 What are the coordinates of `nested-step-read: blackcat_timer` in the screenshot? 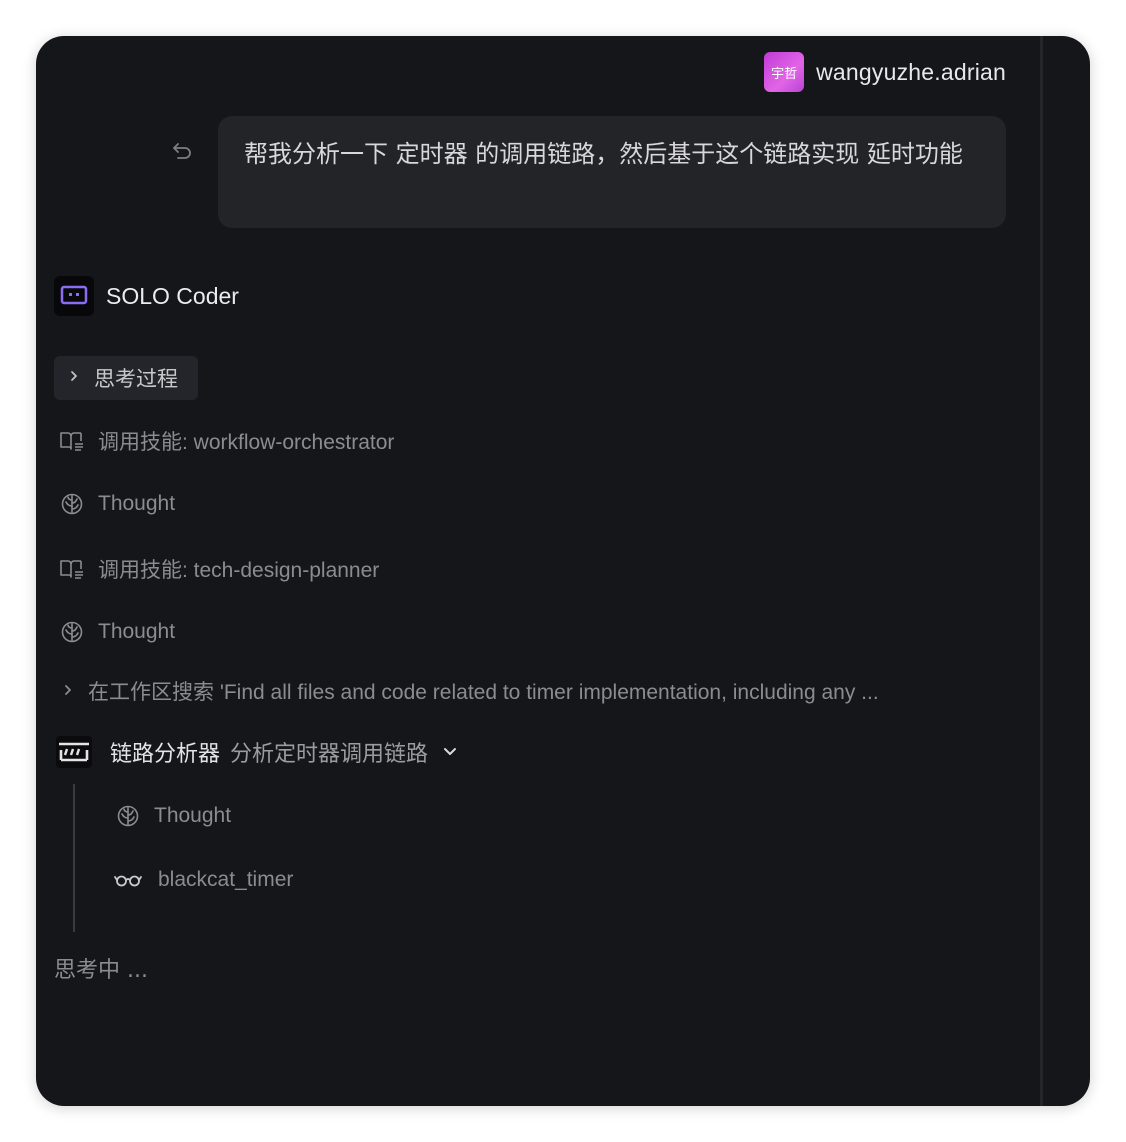 It's located at (203, 880).